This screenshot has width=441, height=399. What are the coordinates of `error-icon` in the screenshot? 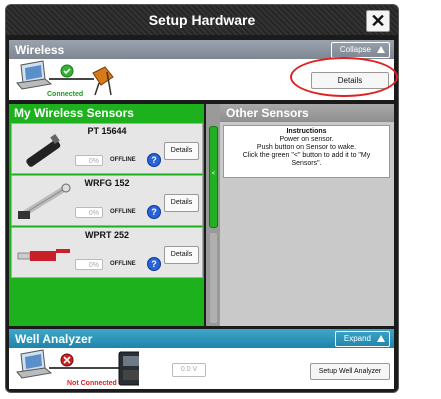 It's located at (67, 360).